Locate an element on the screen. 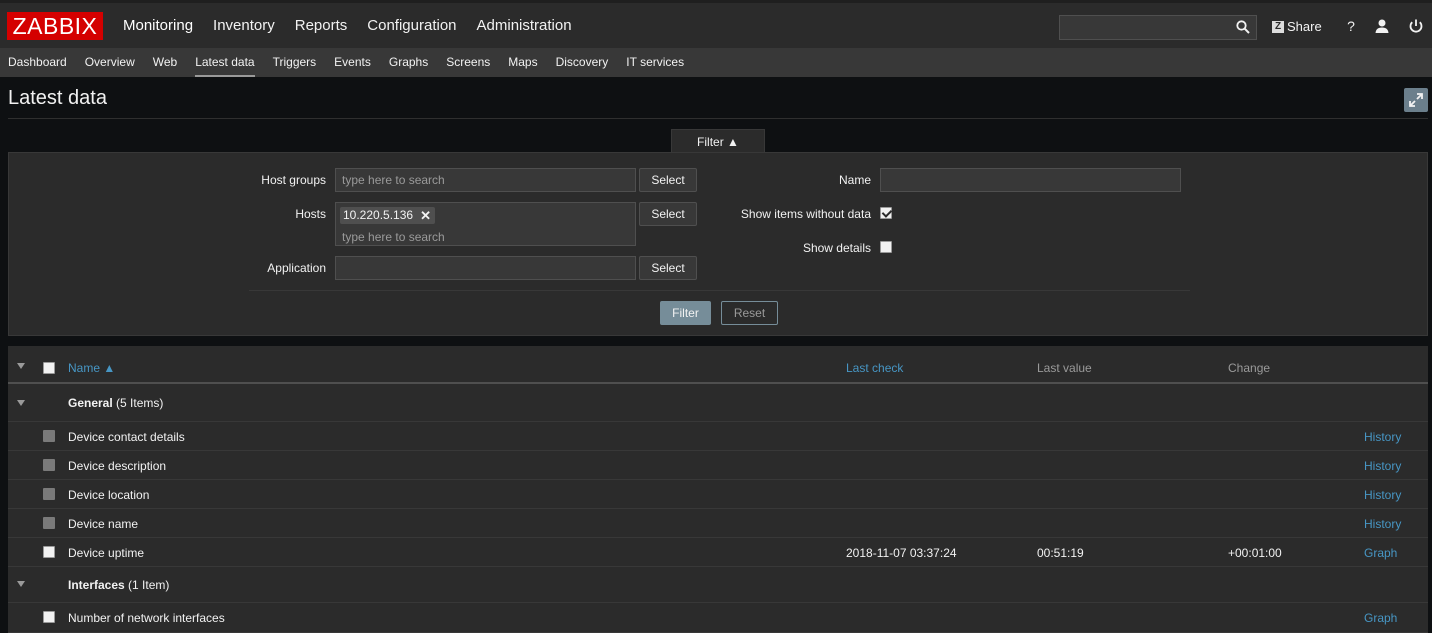  collapse-all-icon is located at coordinates (21, 366).